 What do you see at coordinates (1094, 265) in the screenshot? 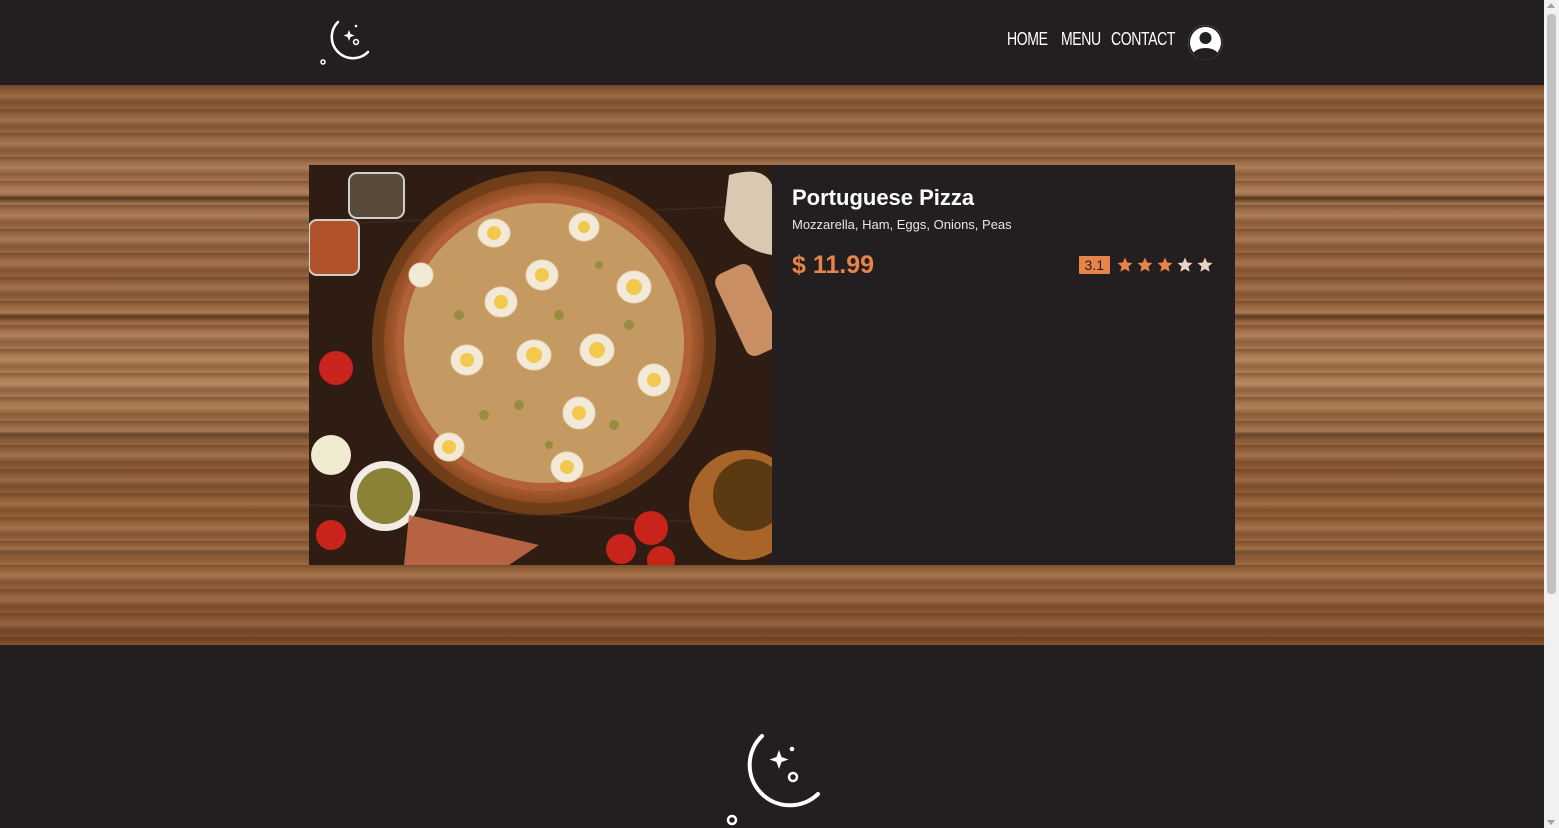
I see `rating-badge: 3.1` at bounding box center [1094, 265].